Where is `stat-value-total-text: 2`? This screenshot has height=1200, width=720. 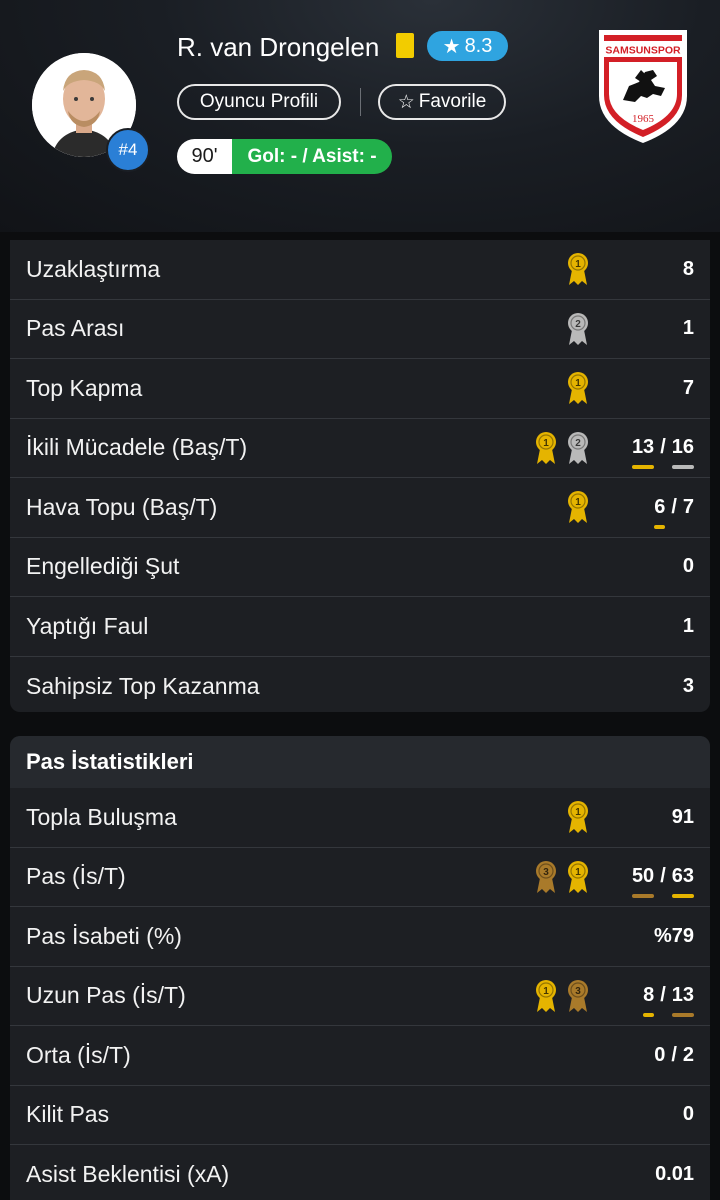
stat-value-total-text: 2 is located at coordinates (688, 1054).